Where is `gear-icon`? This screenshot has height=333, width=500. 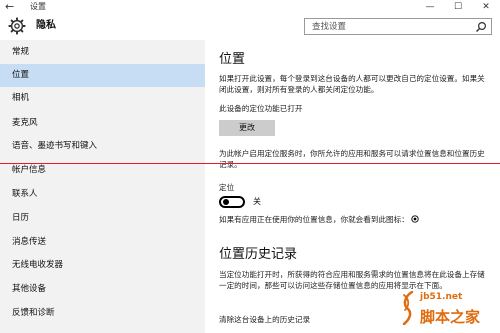
gear-icon is located at coordinates (17, 26).